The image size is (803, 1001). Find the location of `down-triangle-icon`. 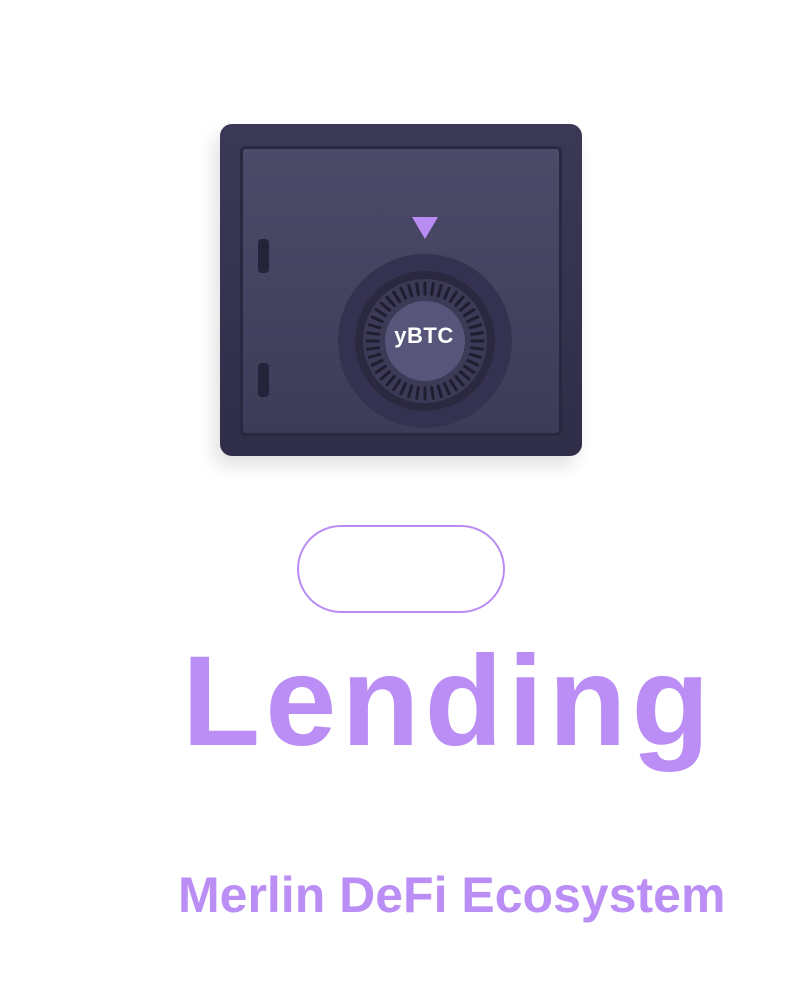

down-triangle-icon is located at coordinates (425, 228).